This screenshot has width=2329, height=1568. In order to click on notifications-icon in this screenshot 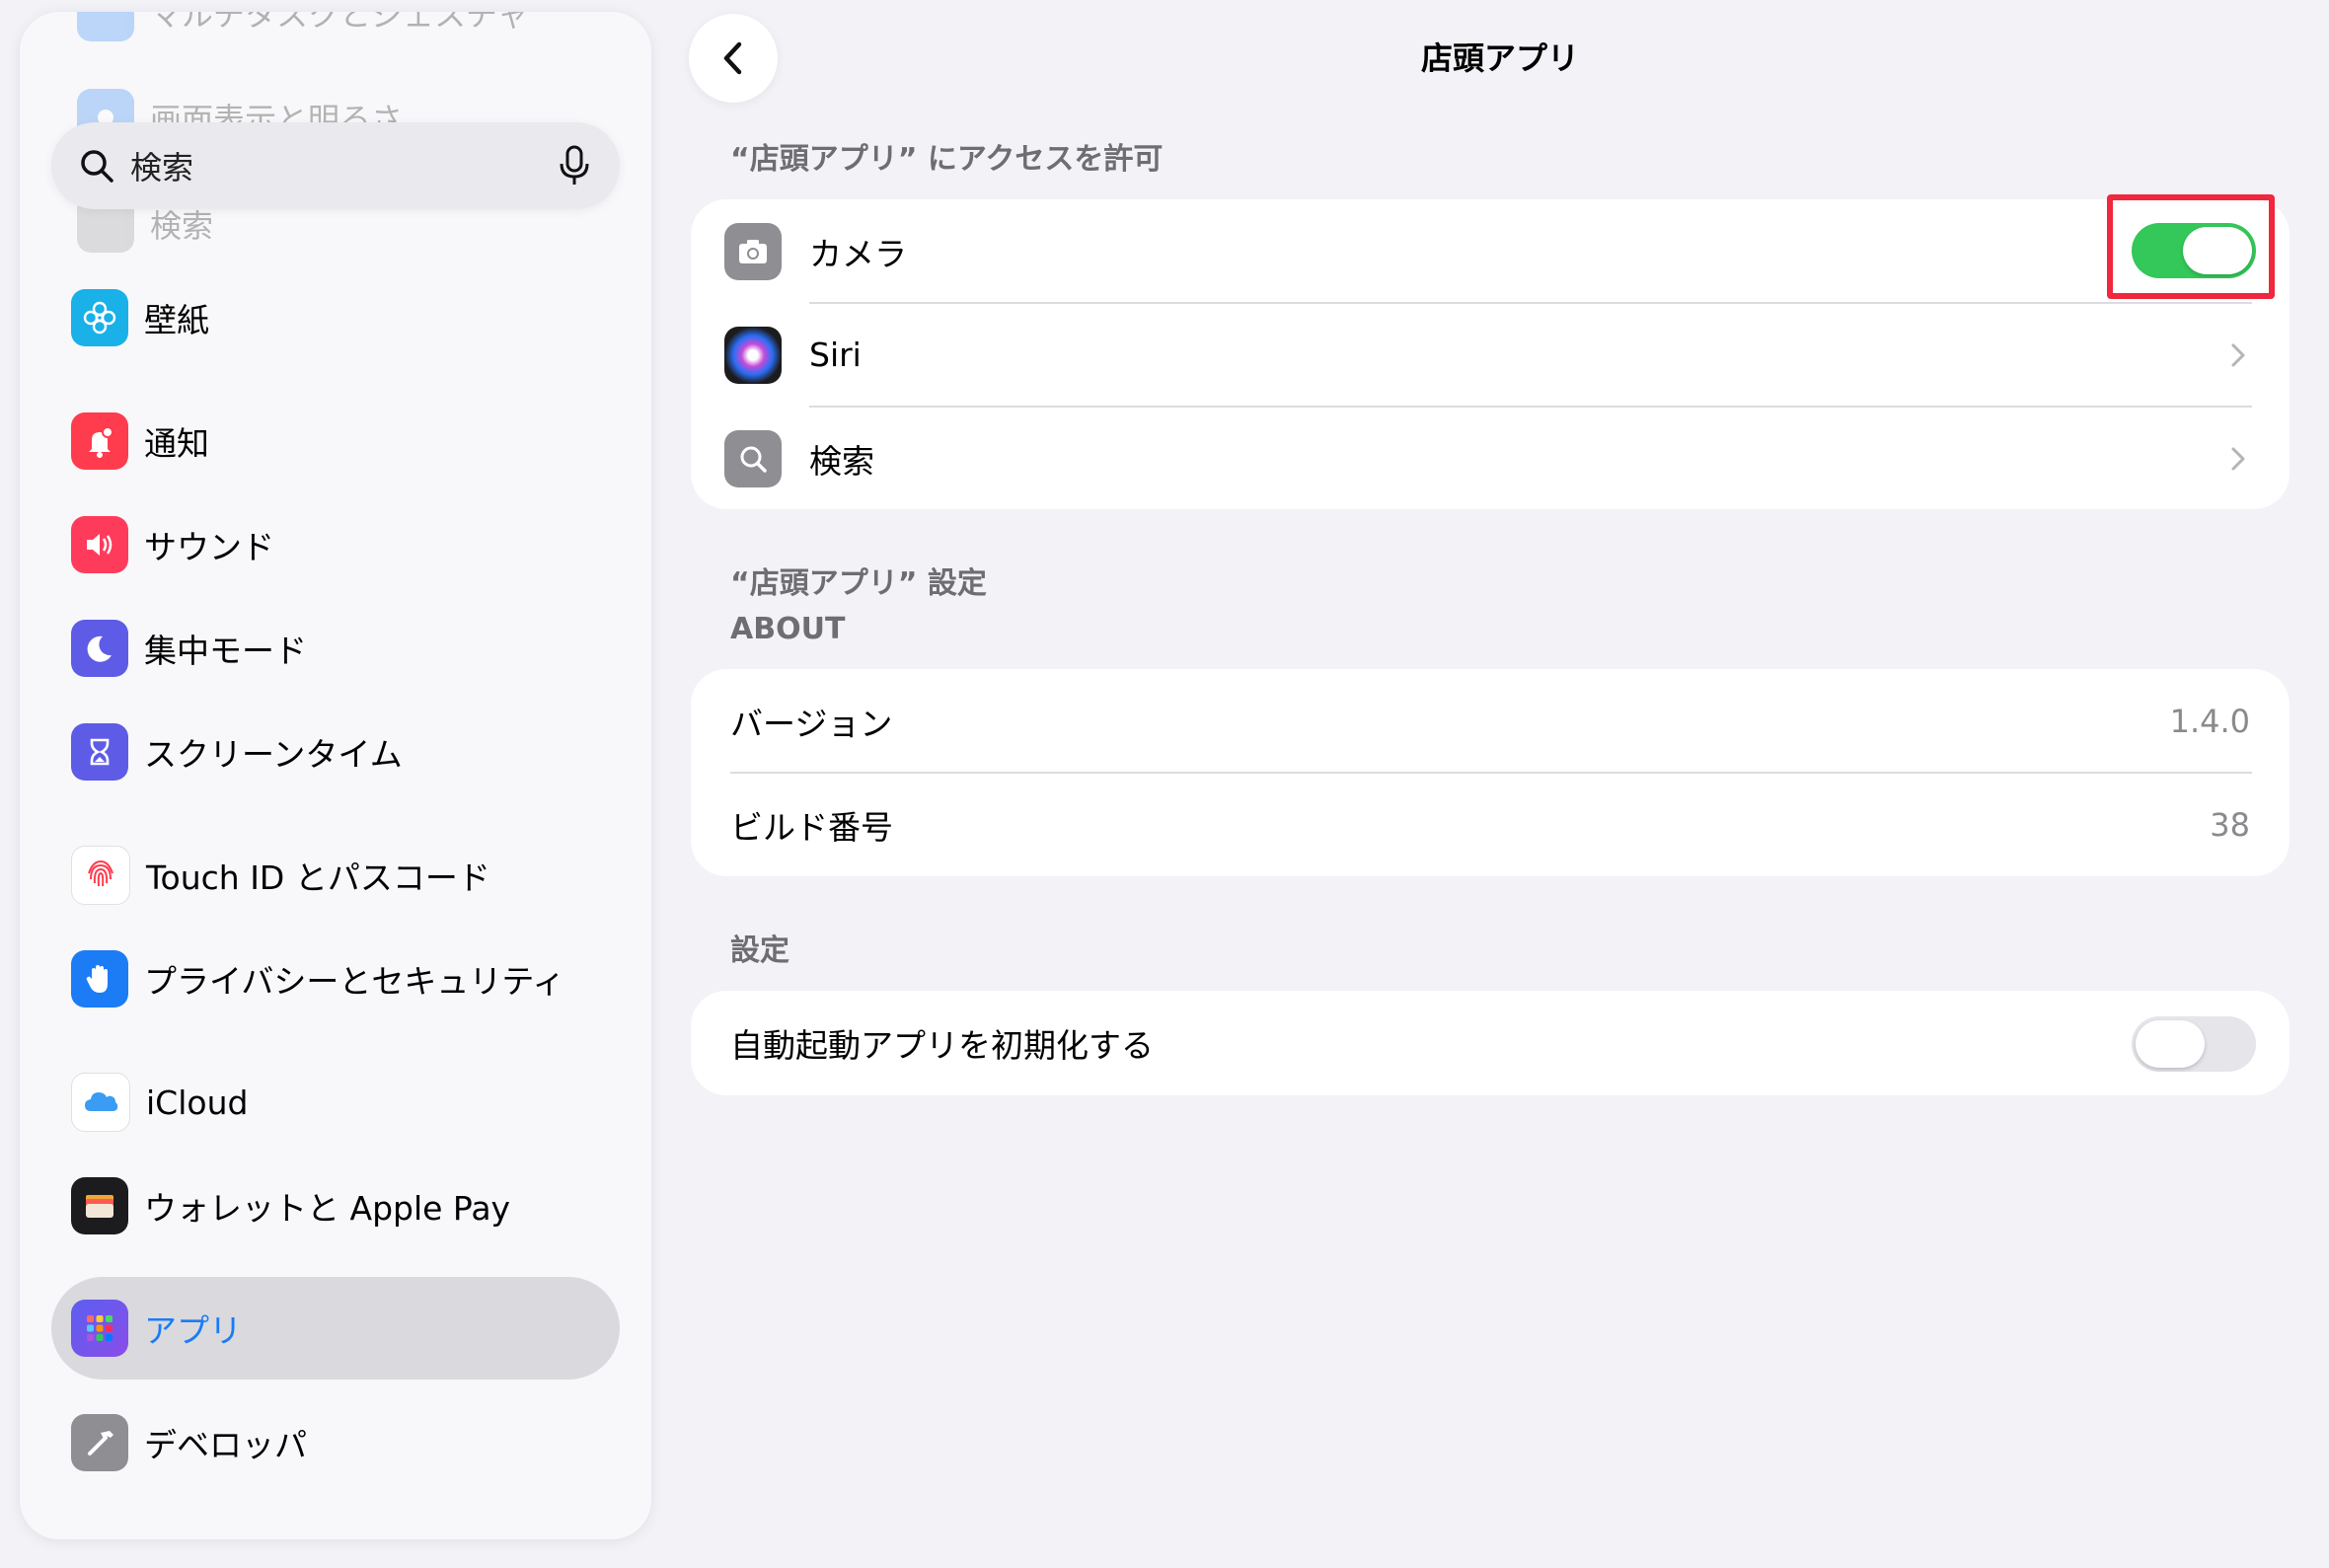, I will do `click(99, 441)`.